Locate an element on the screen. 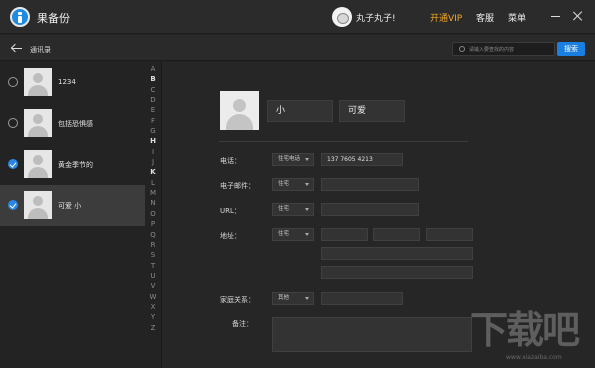  url-type-value: 住宅 is located at coordinates (284, 209).